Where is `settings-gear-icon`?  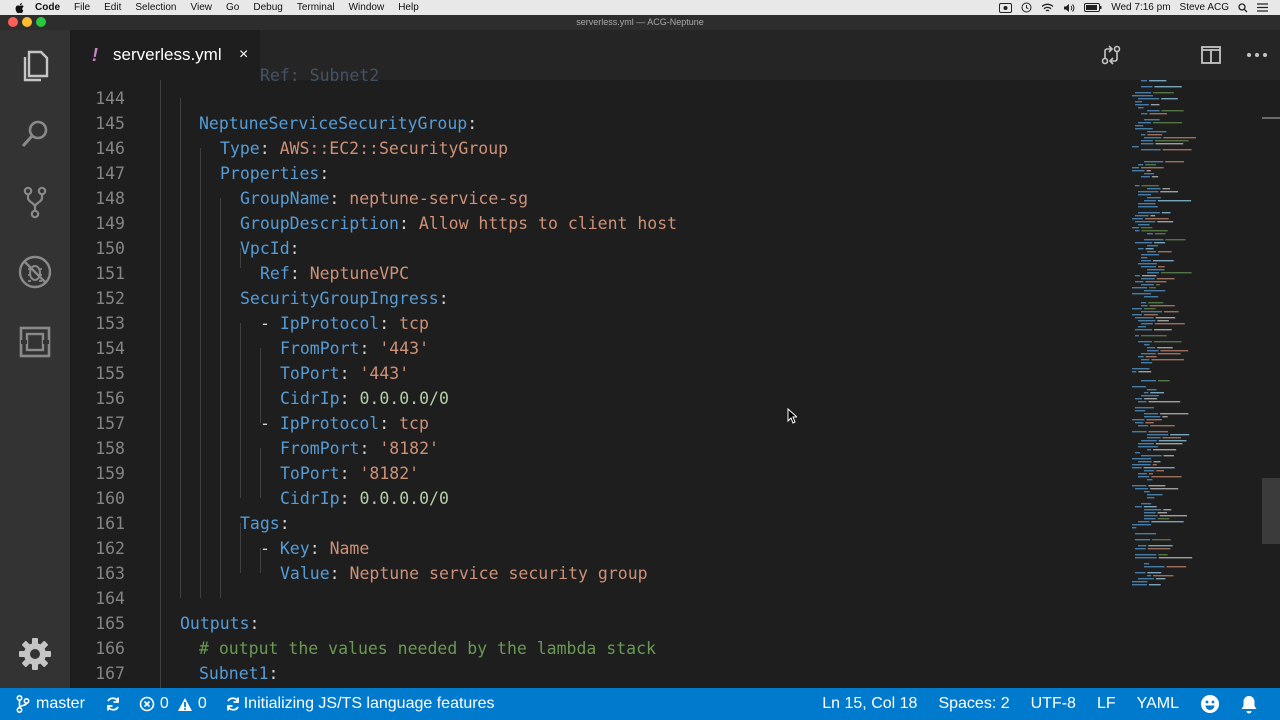
settings-gear-icon is located at coordinates (35, 654).